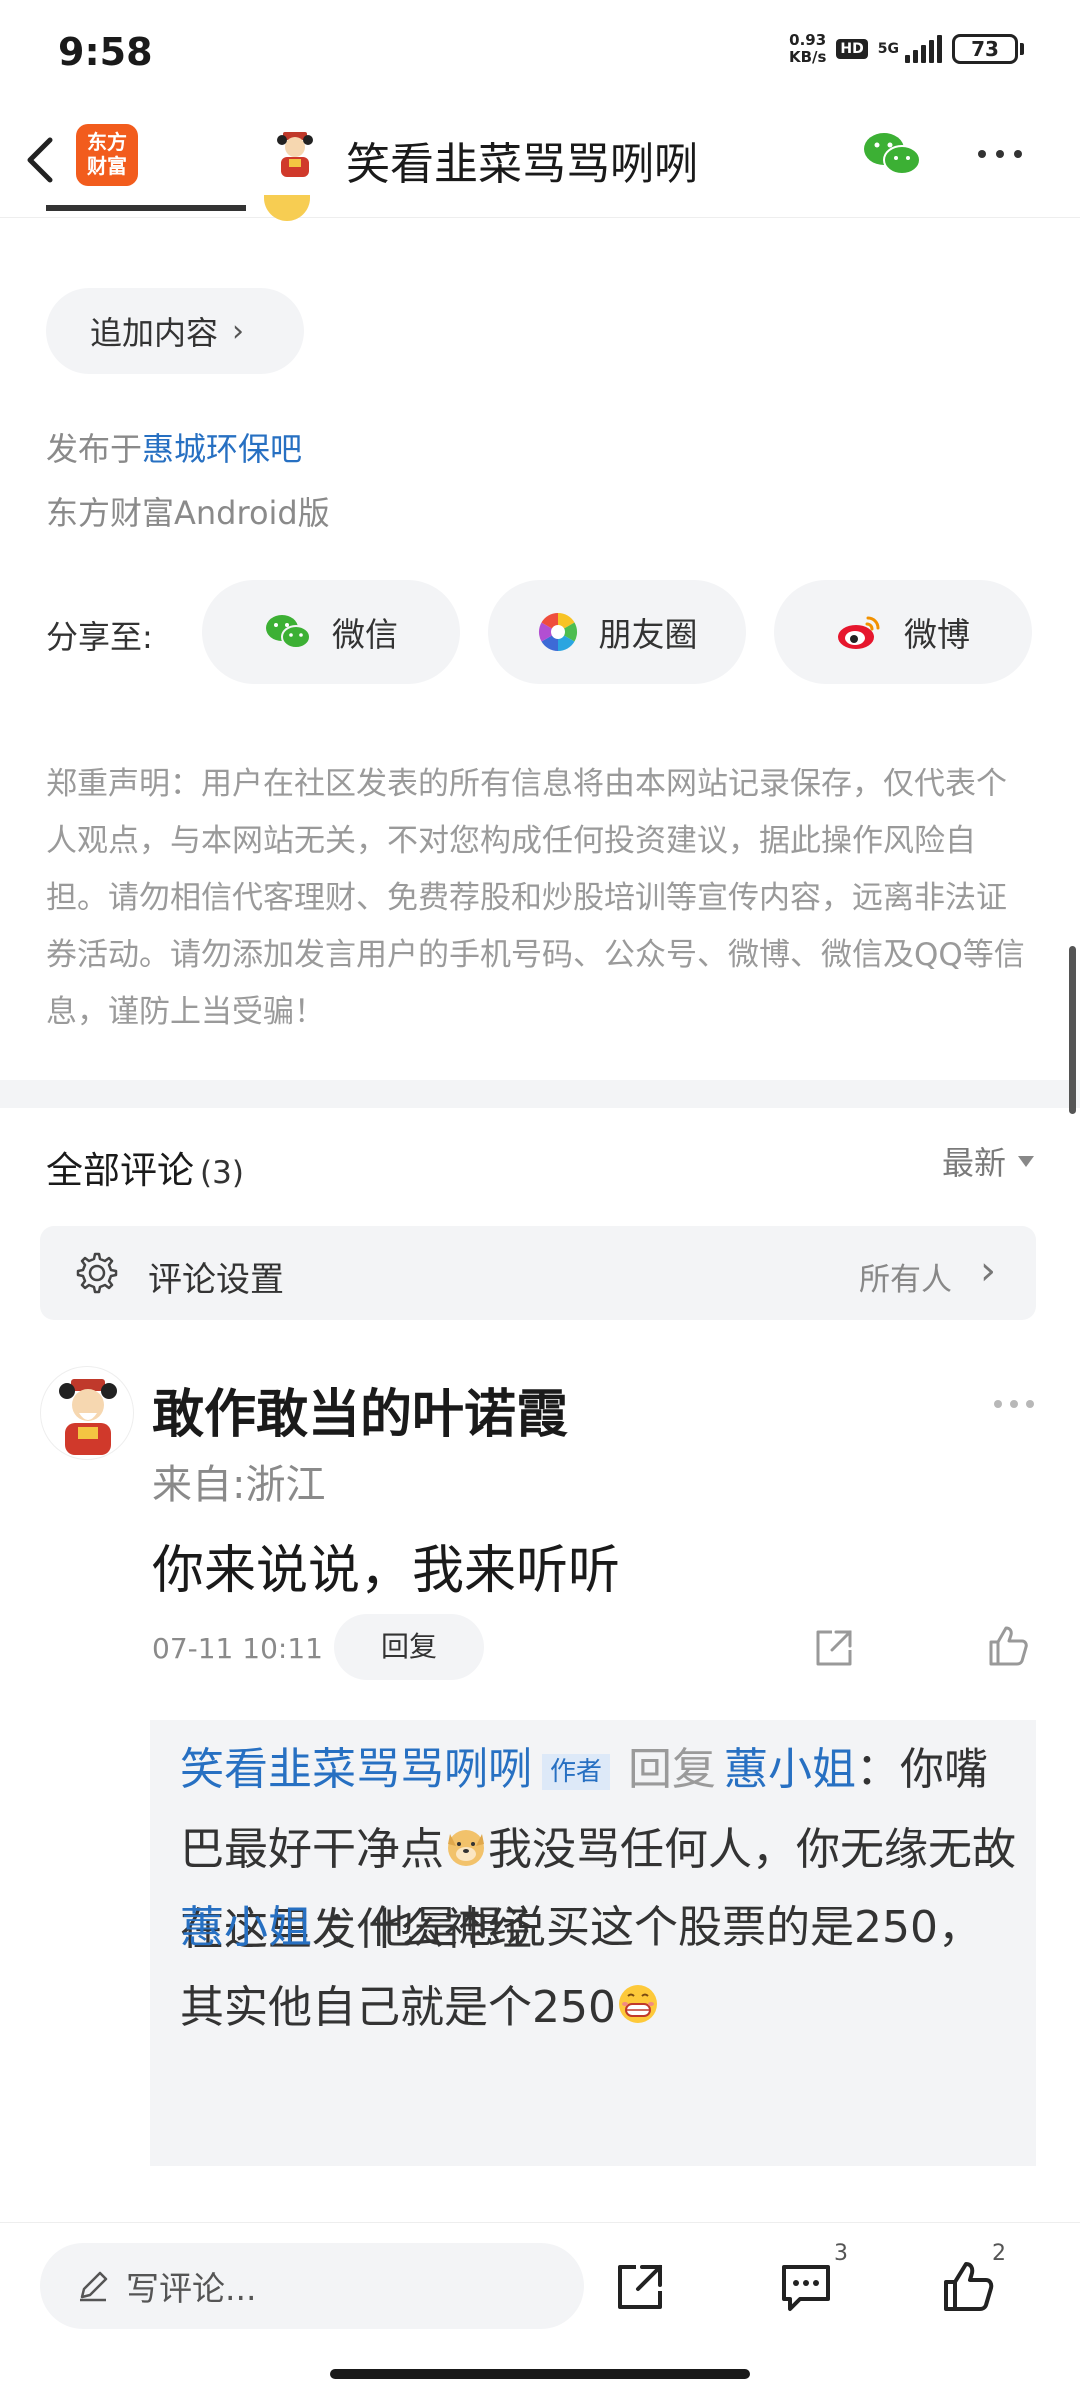  What do you see at coordinates (331, 632) in the screenshot?
I see `share-wechat-button: 微信` at bounding box center [331, 632].